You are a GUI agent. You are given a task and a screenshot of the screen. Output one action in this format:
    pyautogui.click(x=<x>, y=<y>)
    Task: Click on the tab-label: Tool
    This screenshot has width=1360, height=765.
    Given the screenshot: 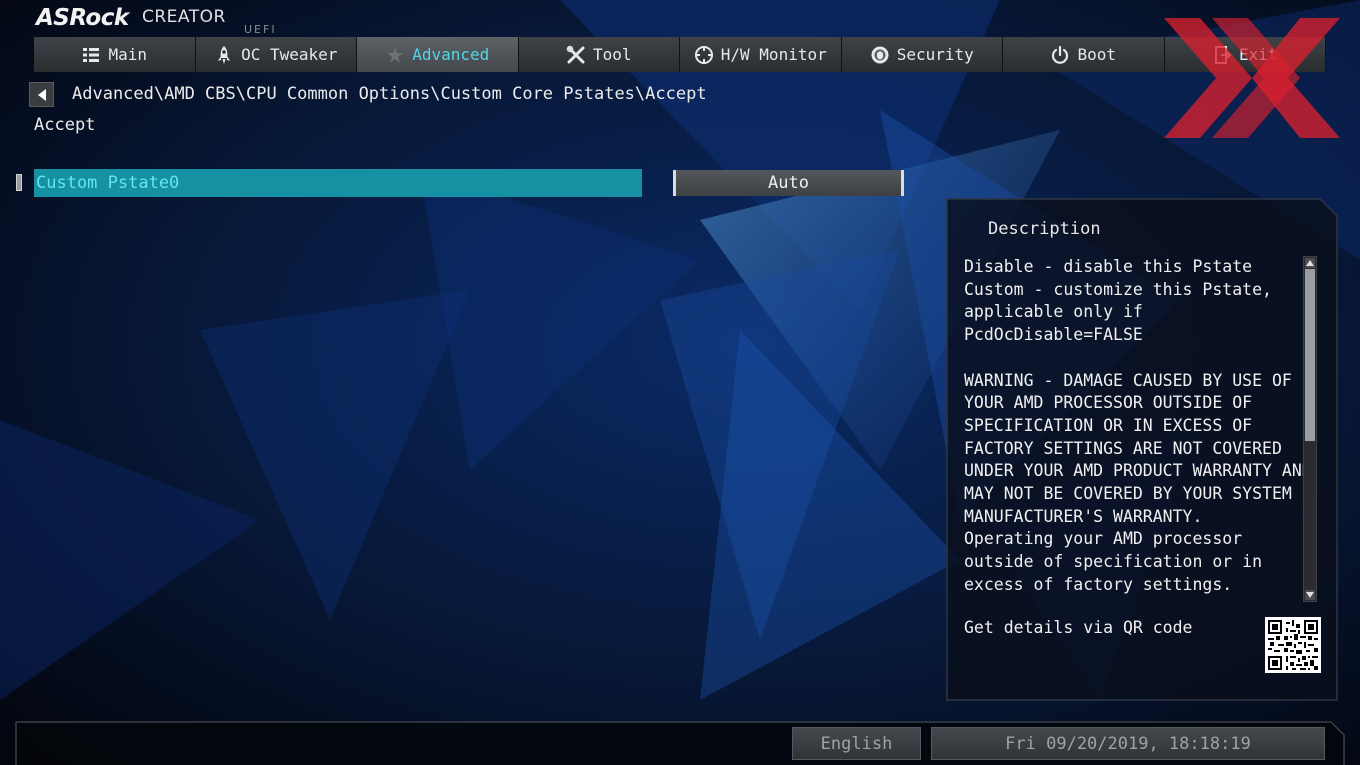 What is the action you would take?
    pyautogui.click(x=612, y=54)
    